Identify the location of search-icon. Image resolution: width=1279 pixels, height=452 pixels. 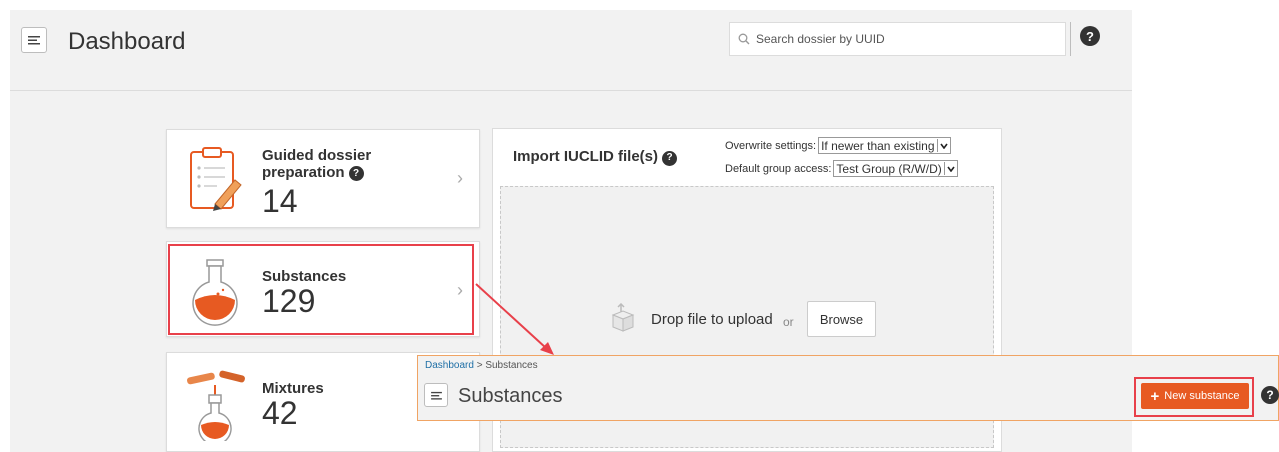
(744, 39).